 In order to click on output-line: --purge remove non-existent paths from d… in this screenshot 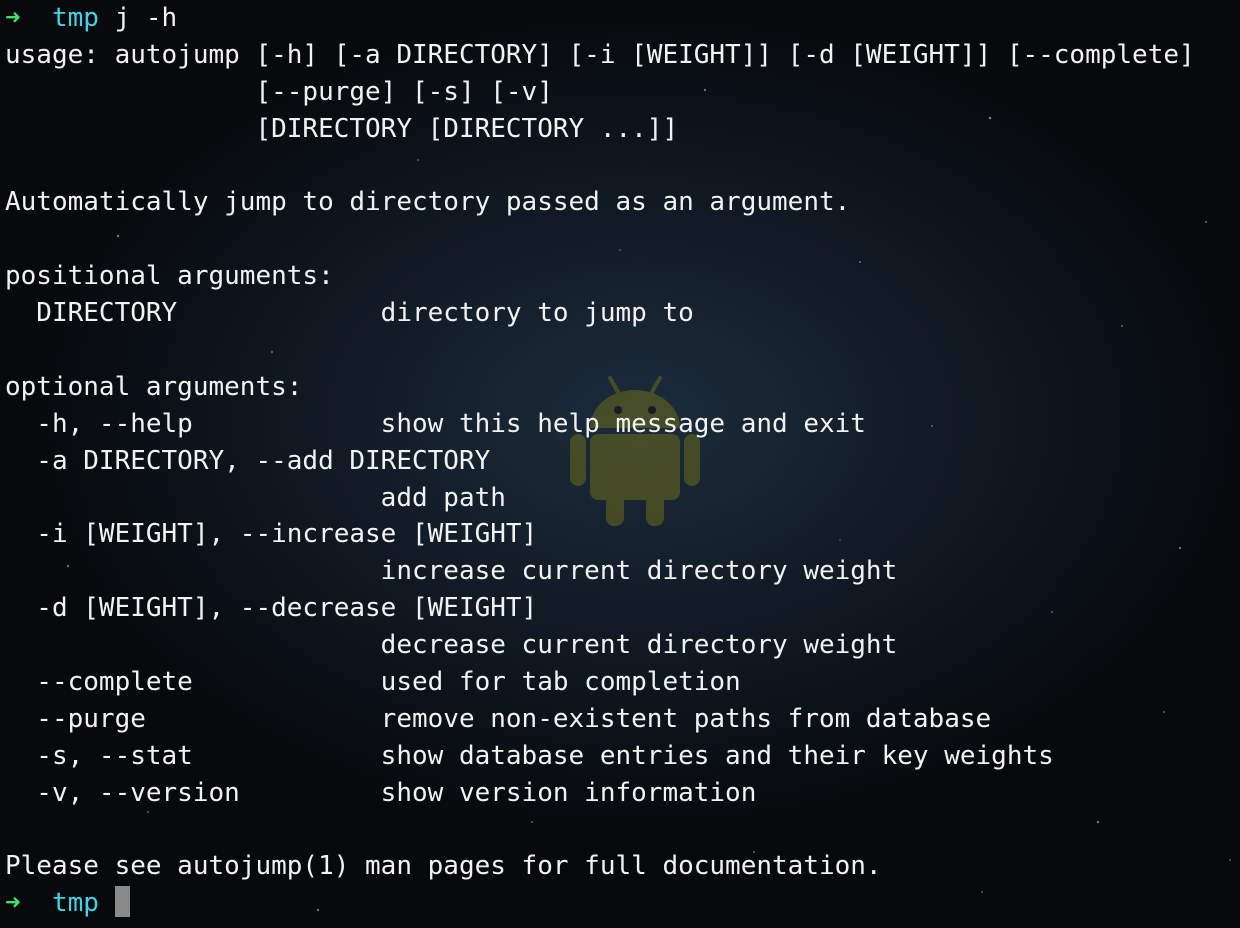, I will do `click(498, 718)`.